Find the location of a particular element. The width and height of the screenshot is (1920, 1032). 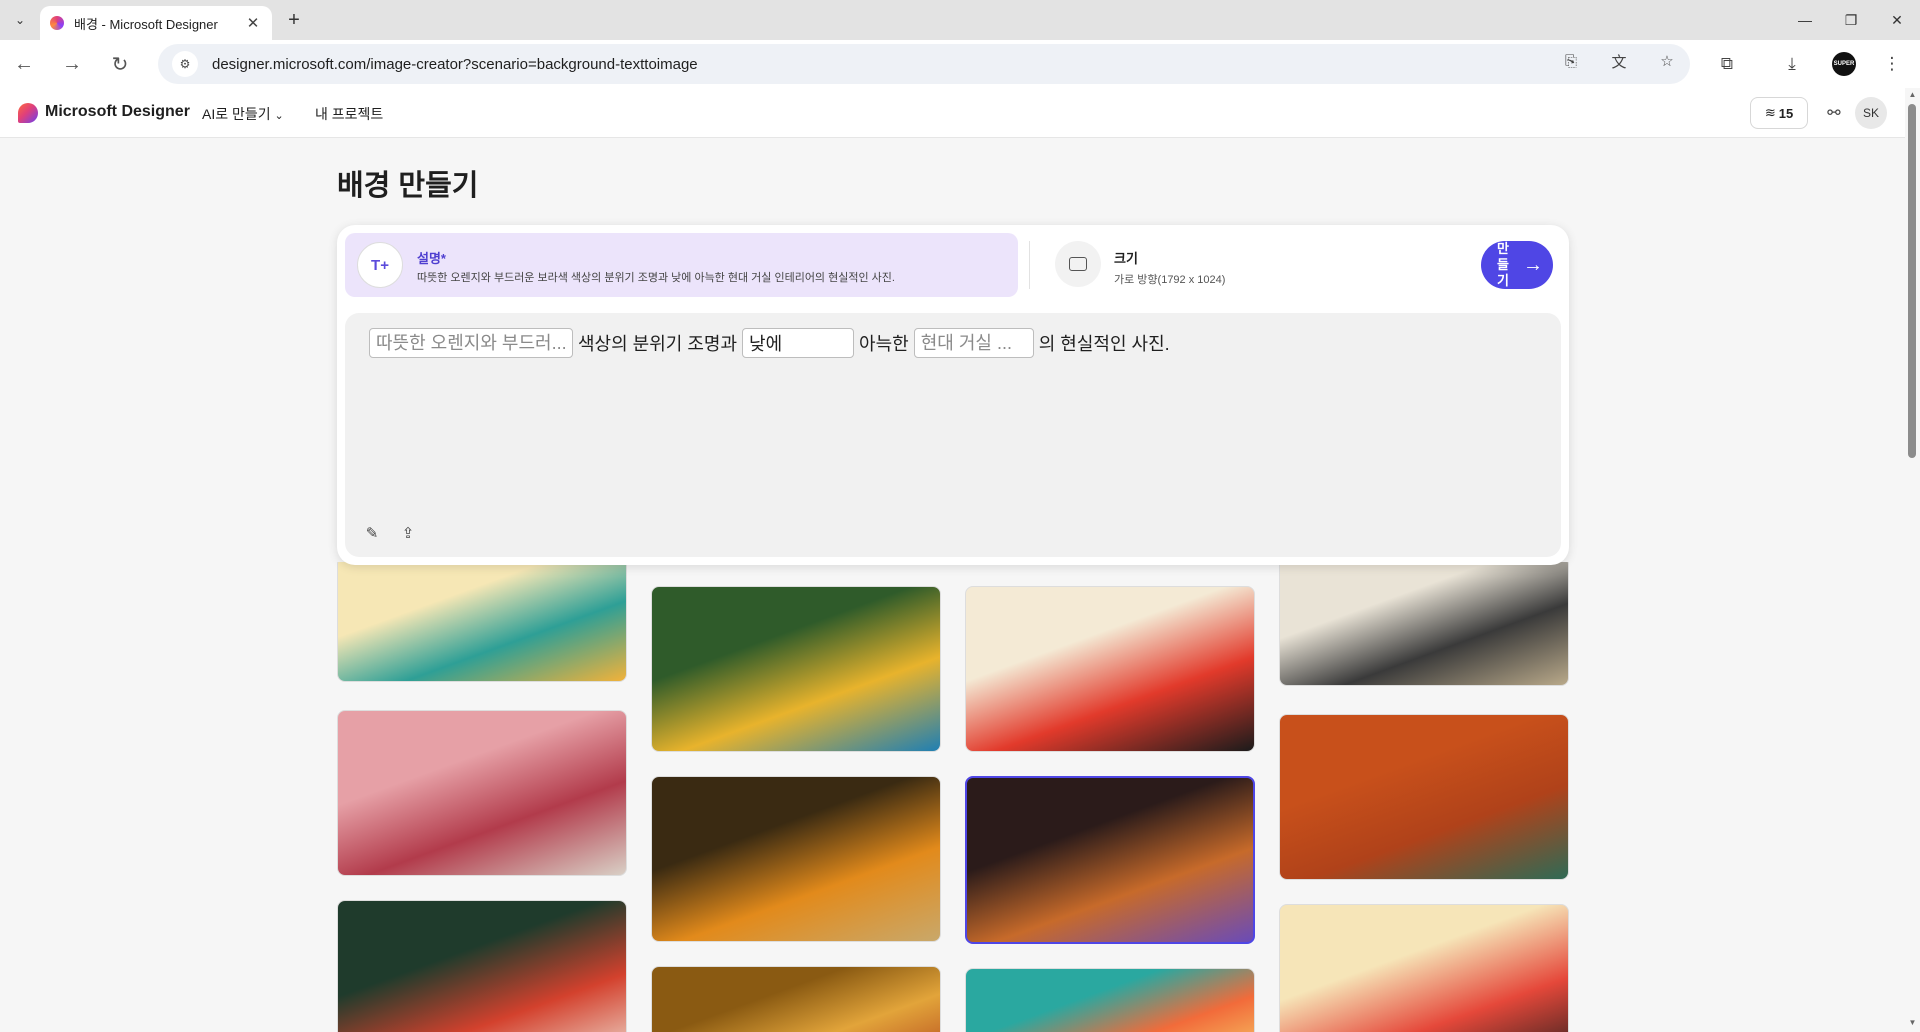

ai-create-menu: AI로 만들기 ⌄ is located at coordinates (243, 114).